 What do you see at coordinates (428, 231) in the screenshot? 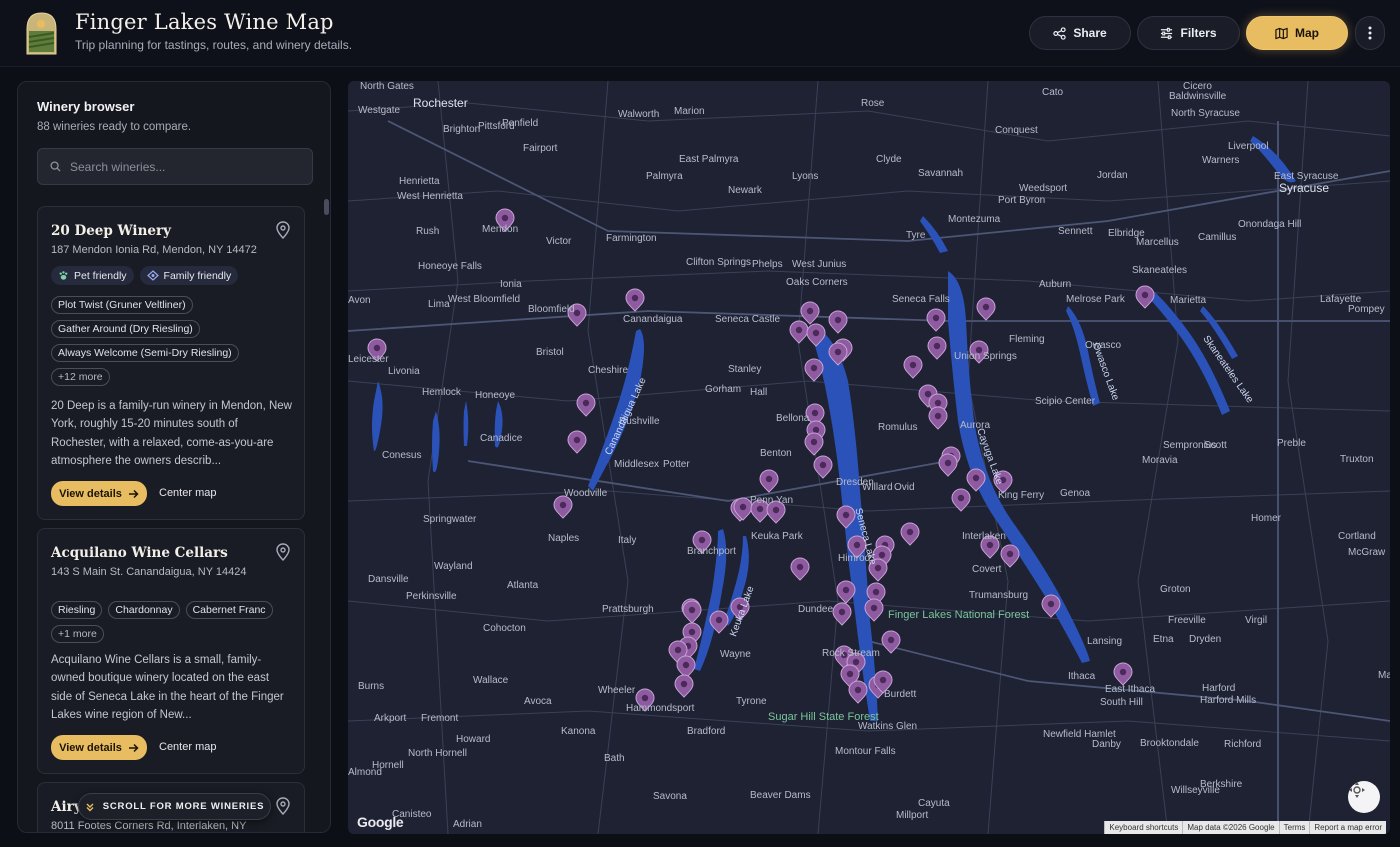
I see `map-place-label: Rush` at bounding box center [428, 231].